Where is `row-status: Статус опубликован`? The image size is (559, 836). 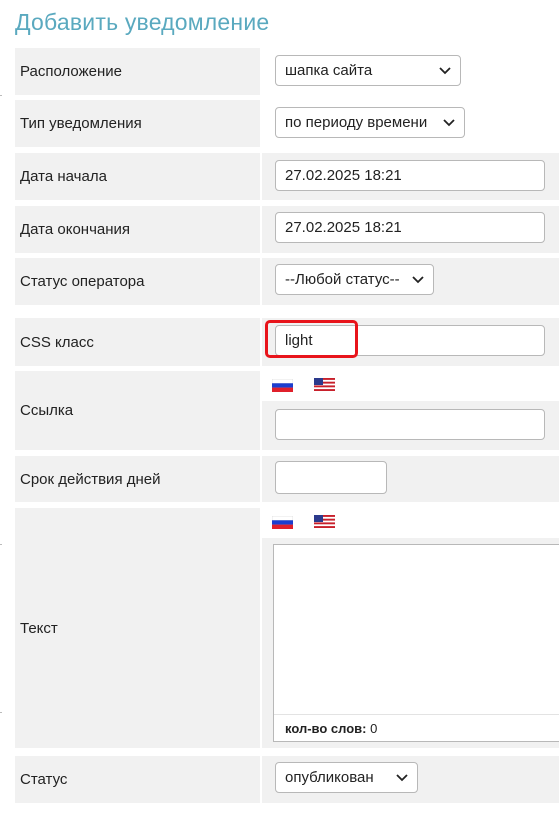 row-status: Статус опубликован is located at coordinates (287, 779).